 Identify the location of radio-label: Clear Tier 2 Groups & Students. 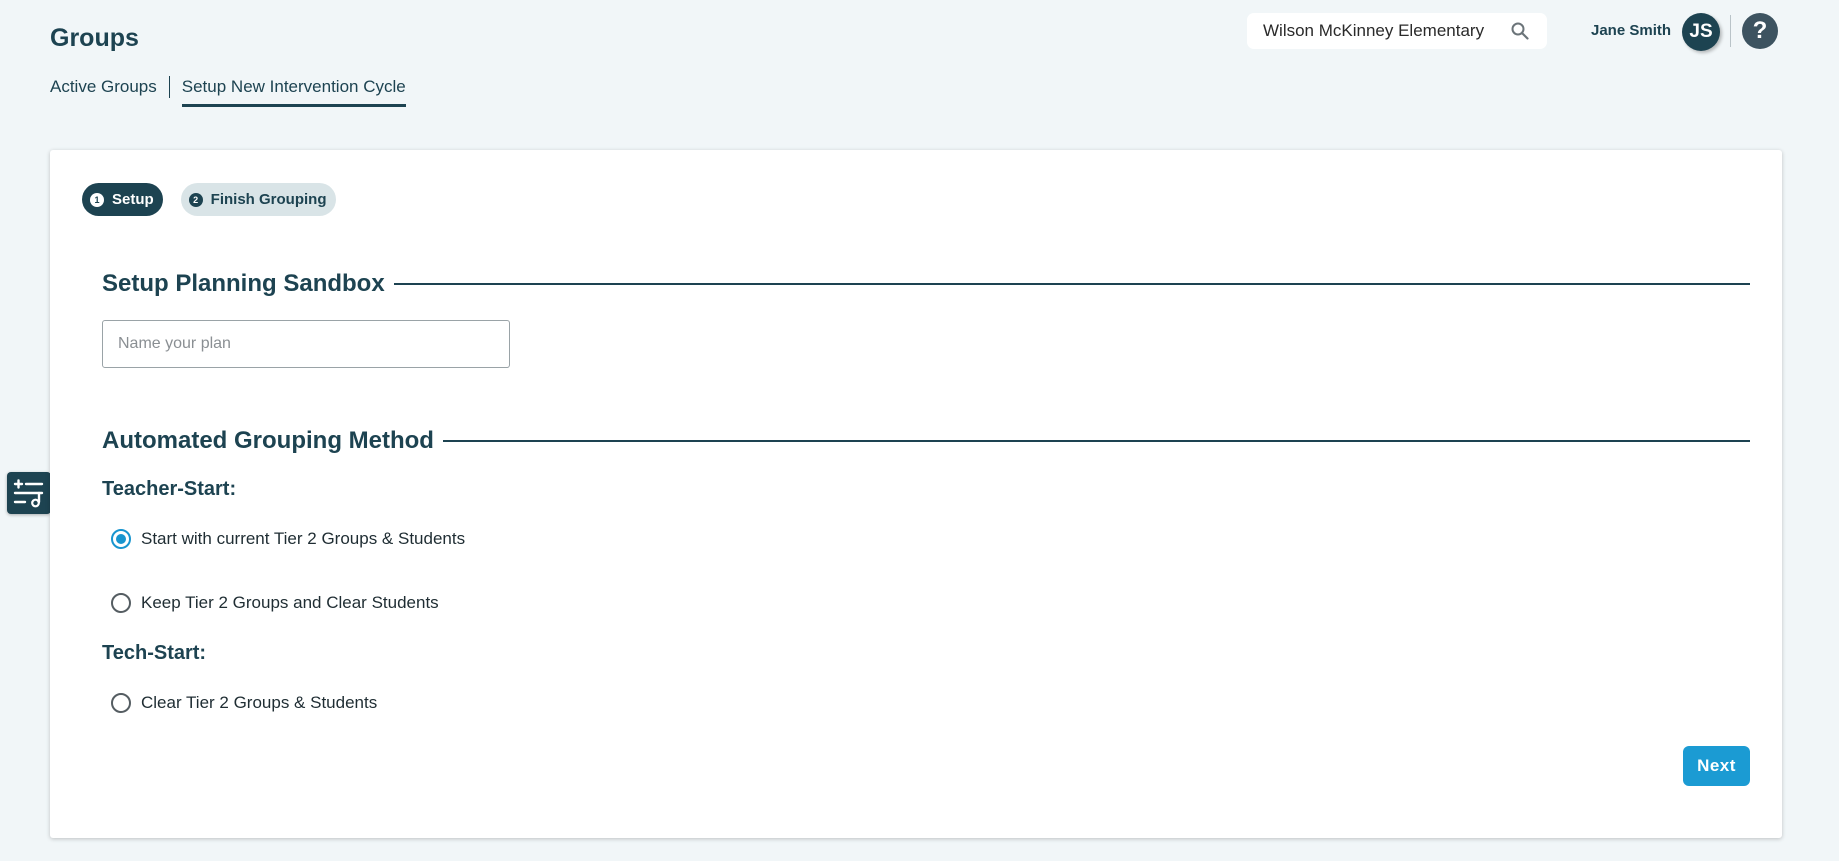
(259, 702).